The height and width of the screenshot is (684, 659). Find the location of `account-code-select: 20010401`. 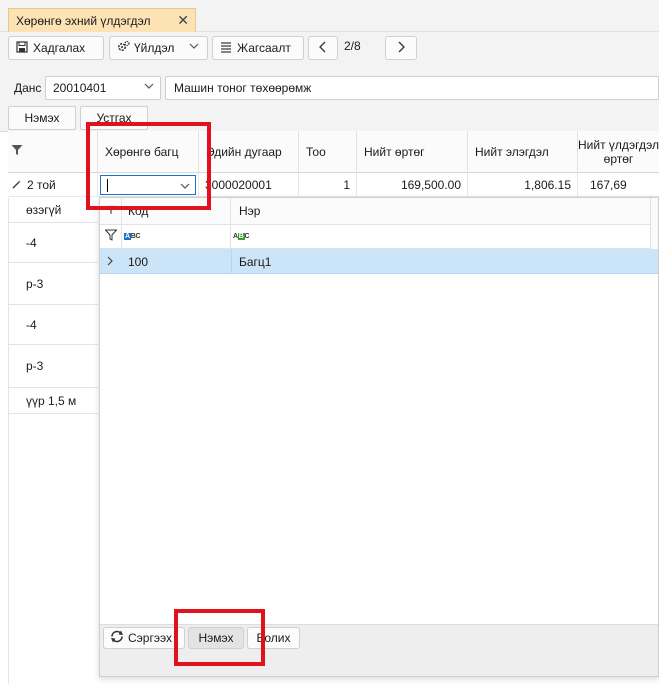

account-code-select: 20010401 is located at coordinates (103, 88).